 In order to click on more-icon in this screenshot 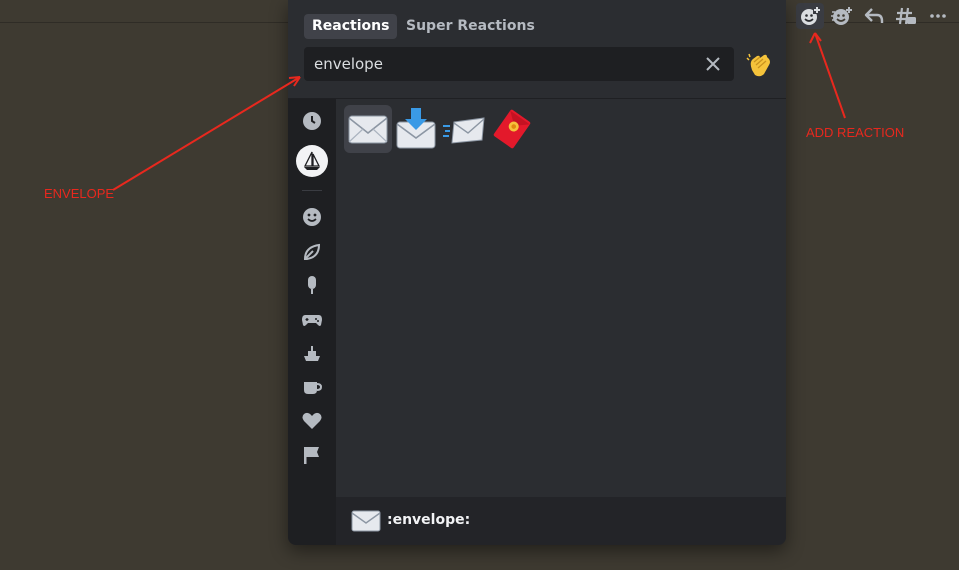, I will do `click(938, 16)`.